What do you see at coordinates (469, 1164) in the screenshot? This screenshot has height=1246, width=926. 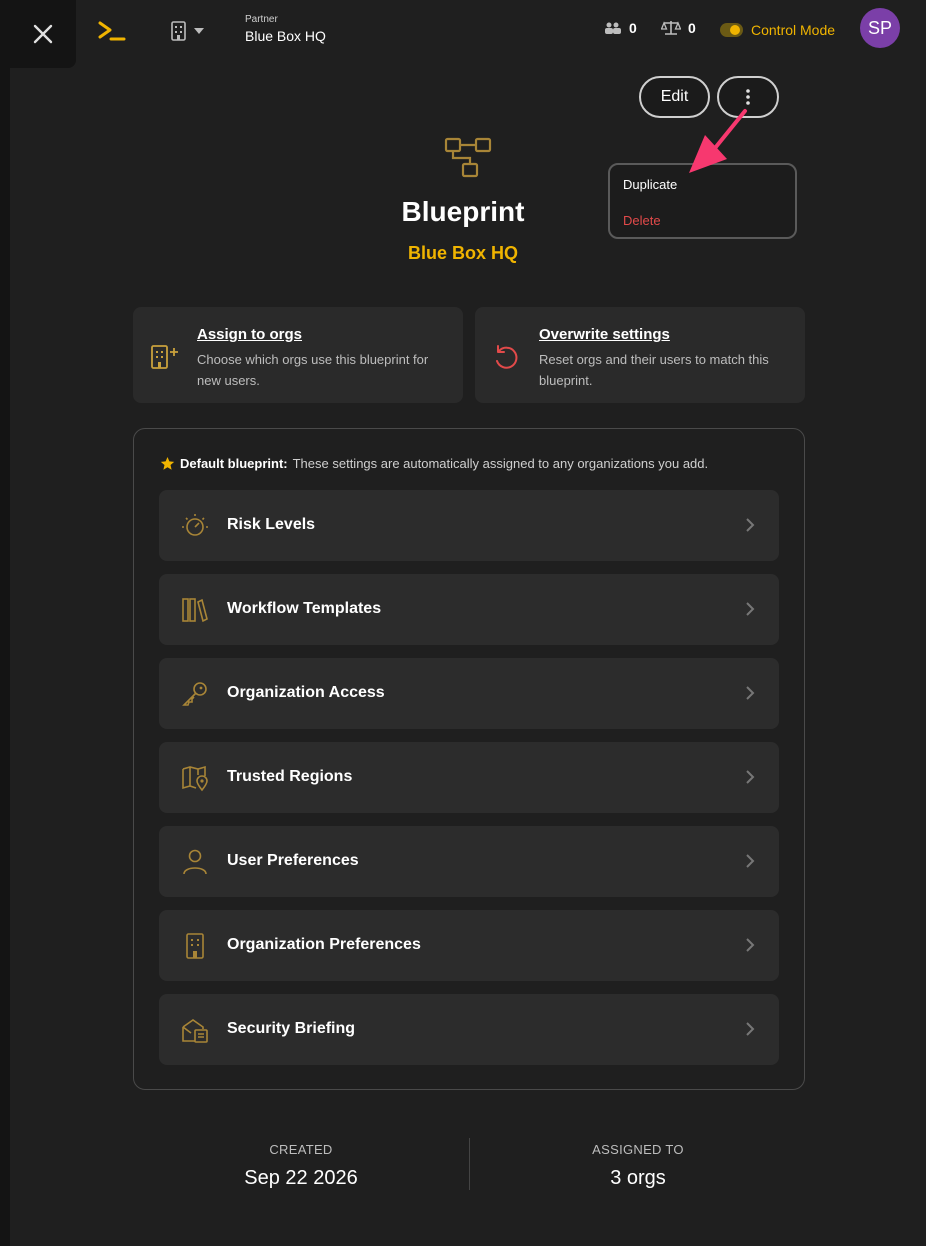 I see `footer-divider` at bounding box center [469, 1164].